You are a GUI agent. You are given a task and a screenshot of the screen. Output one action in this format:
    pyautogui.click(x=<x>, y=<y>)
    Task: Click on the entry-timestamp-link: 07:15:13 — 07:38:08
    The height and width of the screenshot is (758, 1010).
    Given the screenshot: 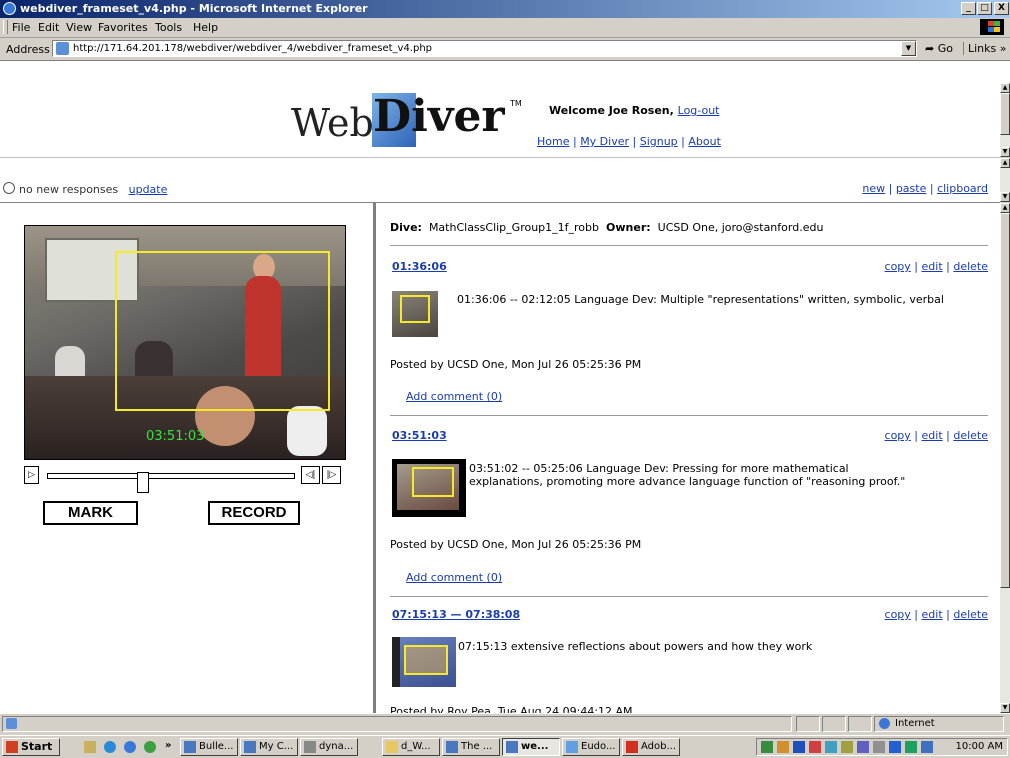 What is the action you would take?
    pyautogui.click(x=456, y=614)
    